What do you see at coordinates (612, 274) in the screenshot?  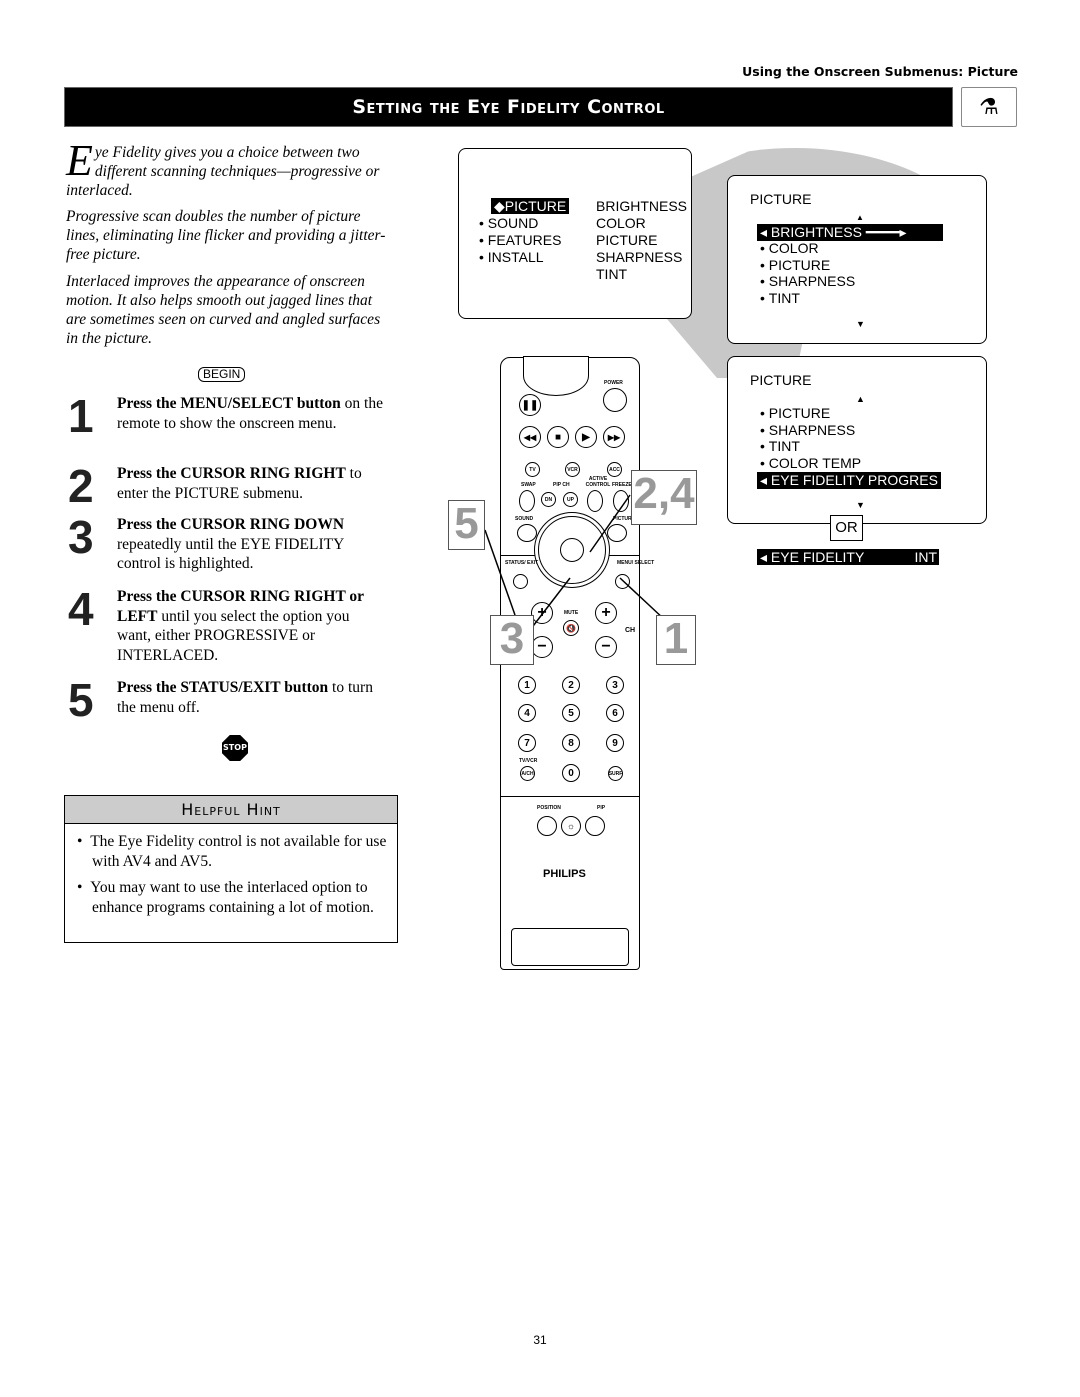 I see `submenu-preview: TINT` at bounding box center [612, 274].